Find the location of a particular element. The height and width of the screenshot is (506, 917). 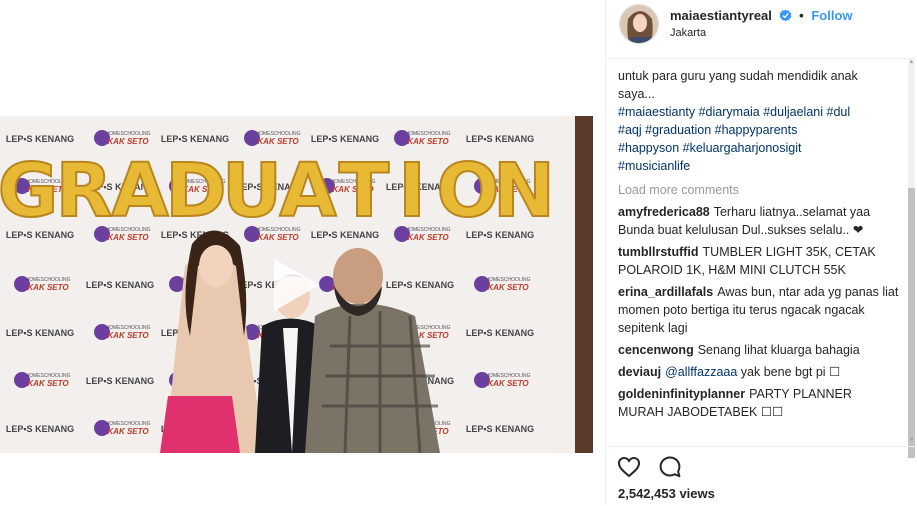

scrollbar-thumb is located at coordinates (911, 323).